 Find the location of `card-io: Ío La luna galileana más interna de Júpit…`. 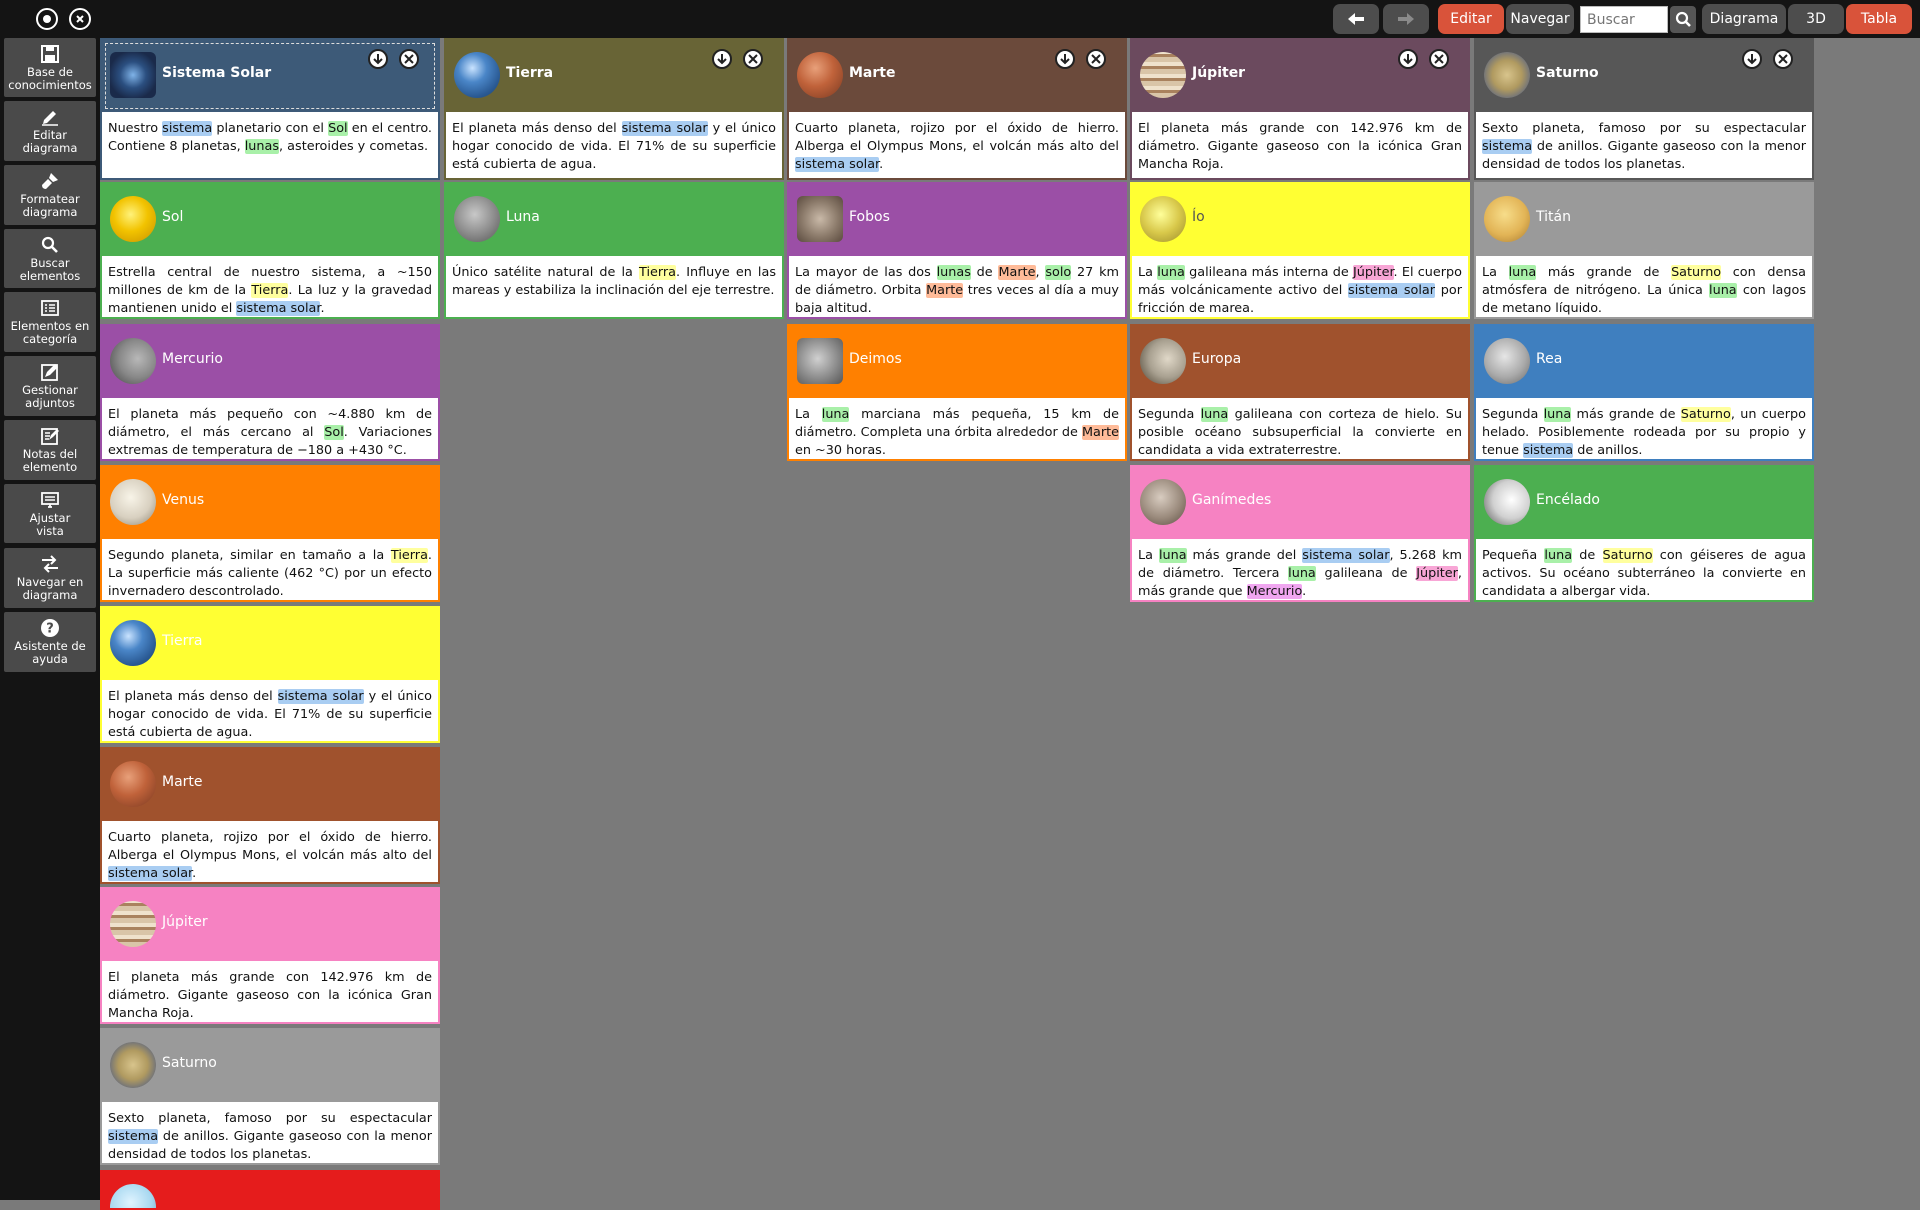

card-io: Ío La luna galileana más interna de Júpit… is located at coordinates (1300, 250).